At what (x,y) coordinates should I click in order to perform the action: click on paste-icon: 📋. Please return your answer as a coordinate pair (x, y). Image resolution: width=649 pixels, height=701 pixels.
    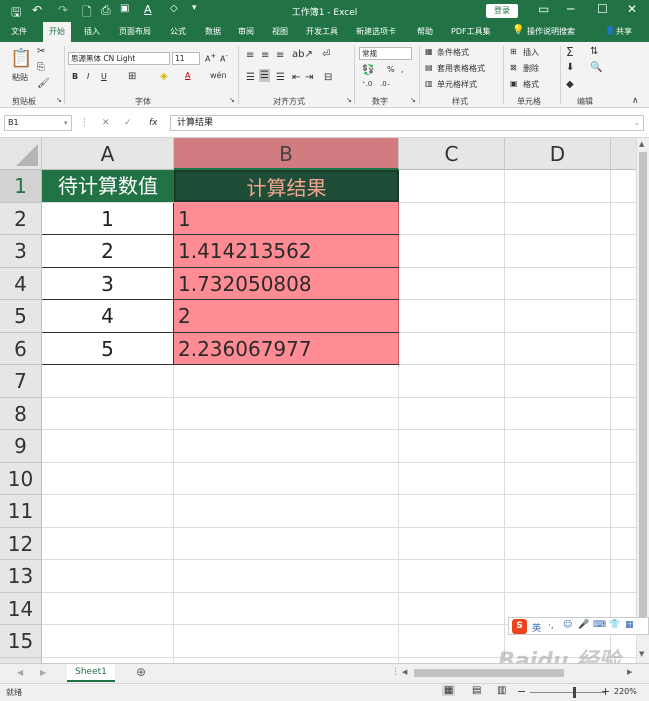
    Looking at the image, I should click on (21, 58).